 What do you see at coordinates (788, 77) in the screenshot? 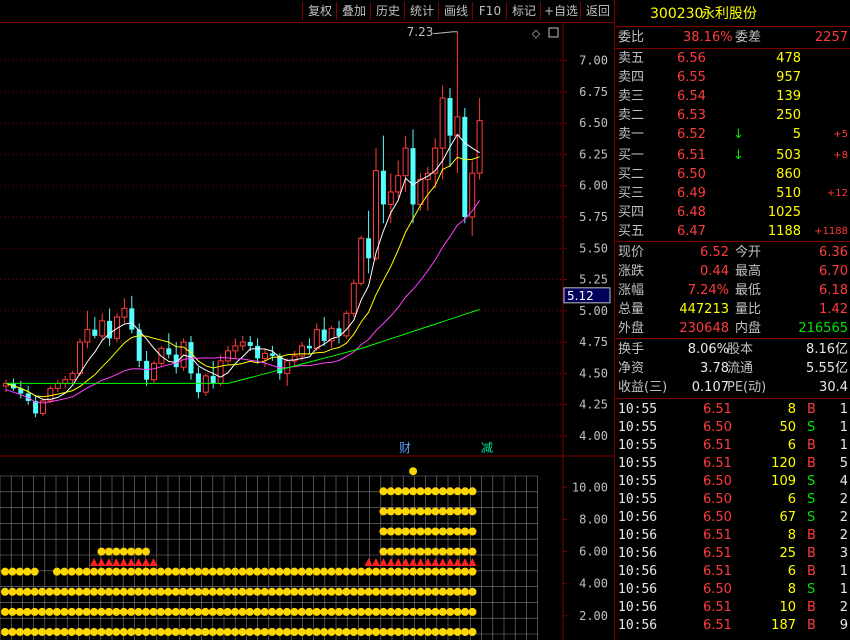
I see `ask-level-volume: 957` at bounding box center [788, 77].